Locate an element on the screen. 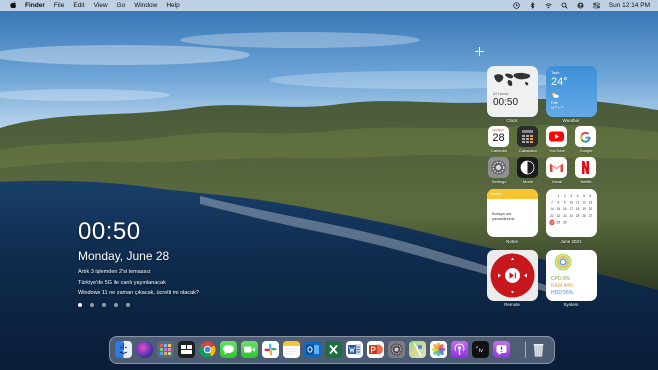  control-center-icon is located at coordinates (596, 5).